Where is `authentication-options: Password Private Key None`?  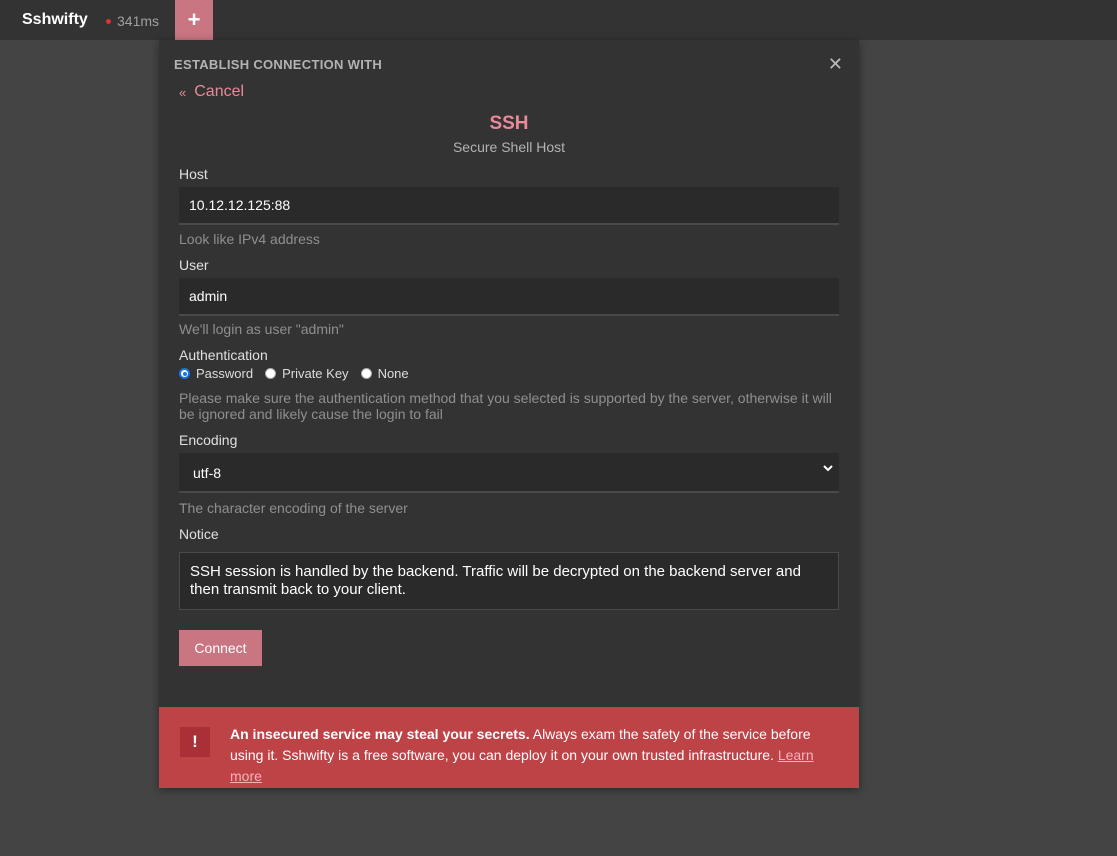 authentication-options: Password Private Key None is located at coordinates (300, 373).